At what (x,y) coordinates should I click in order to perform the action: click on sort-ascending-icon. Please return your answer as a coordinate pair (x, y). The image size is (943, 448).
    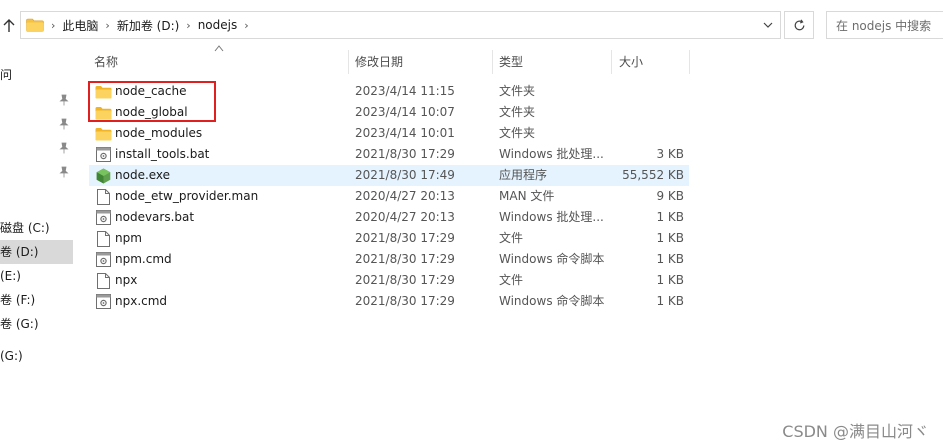
    Looking at the image, I should click on (219, 48).